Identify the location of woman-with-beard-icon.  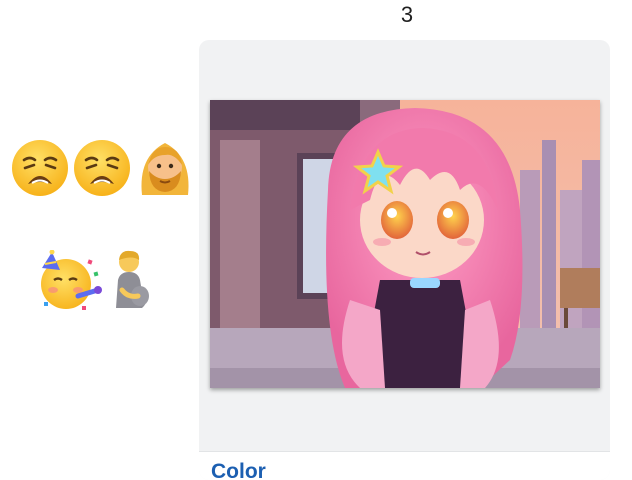
(165, 169).